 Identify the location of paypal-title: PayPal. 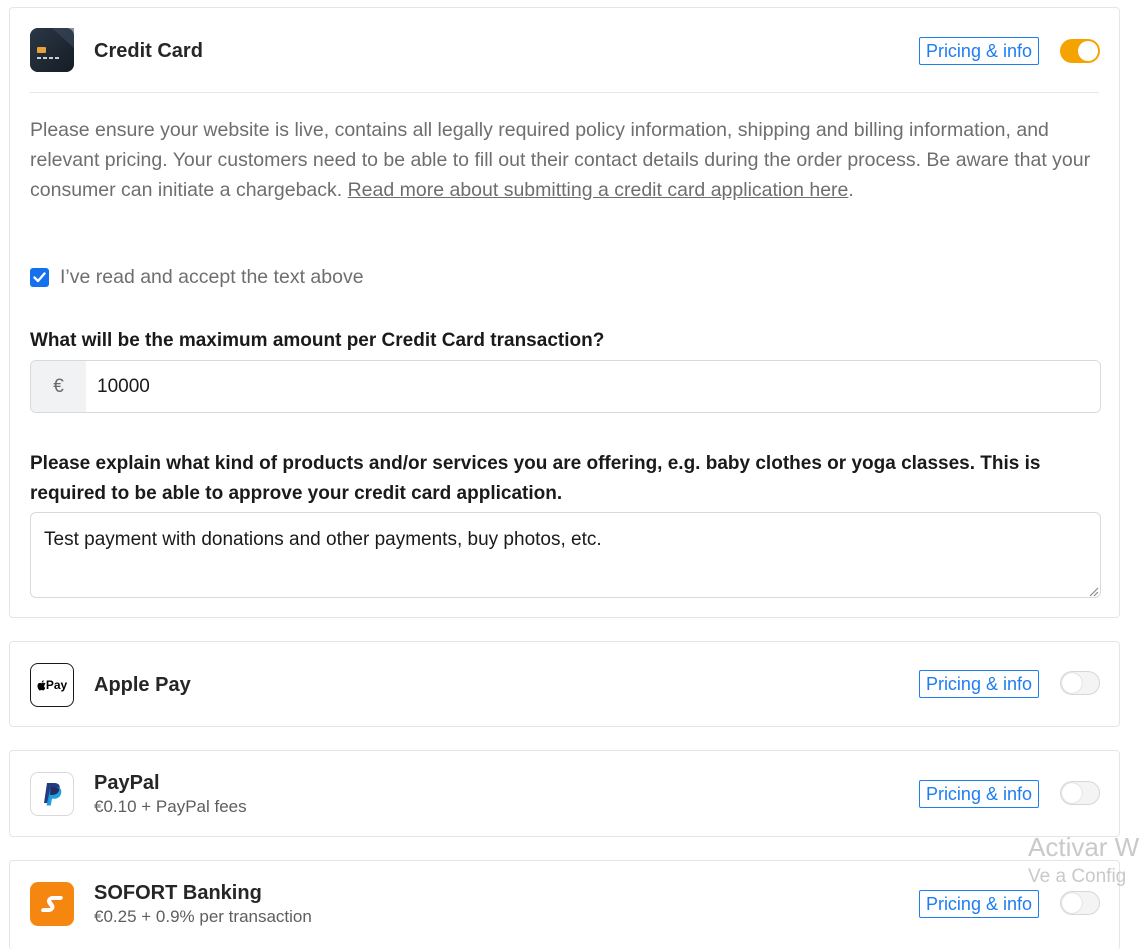
(127, 783).